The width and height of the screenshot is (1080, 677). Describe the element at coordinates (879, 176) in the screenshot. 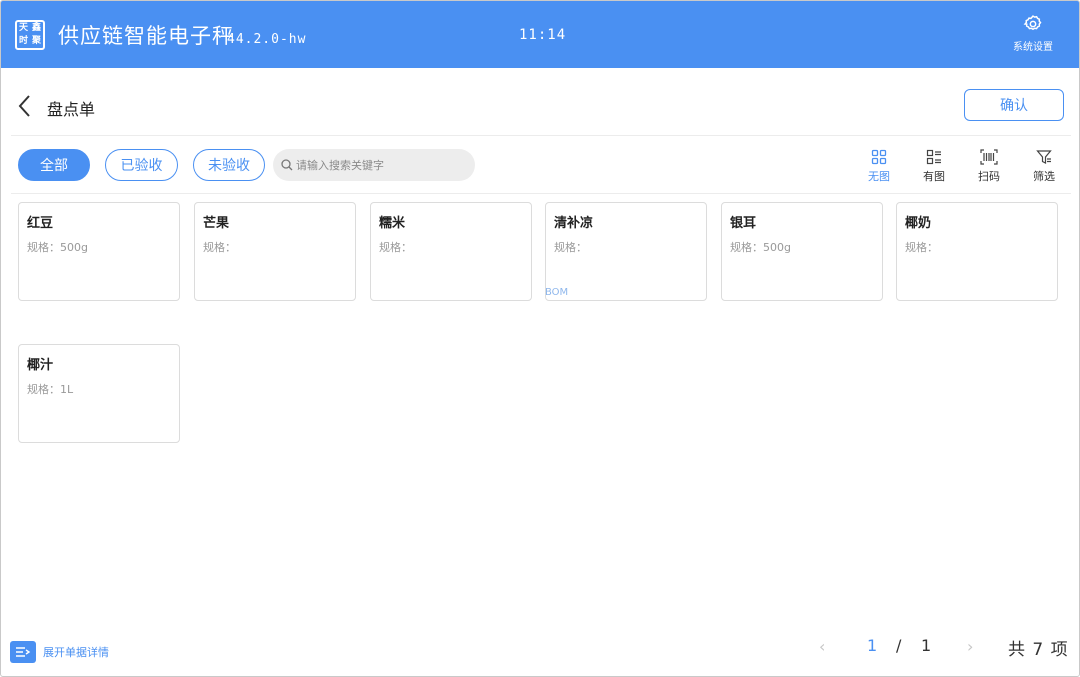

I see `no-image-label: 无图` at that location.